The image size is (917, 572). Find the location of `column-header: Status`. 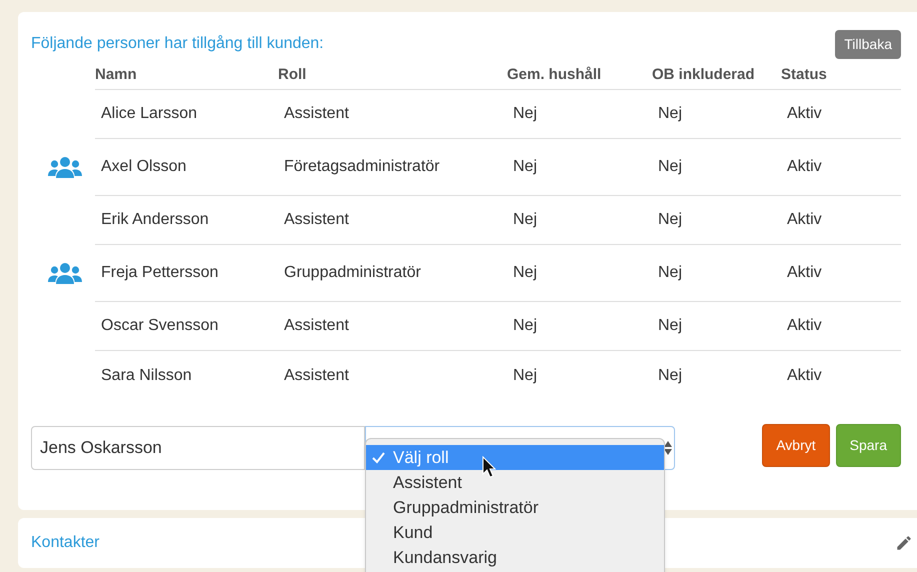

column-header: Status is located at coordinates (804, 75).